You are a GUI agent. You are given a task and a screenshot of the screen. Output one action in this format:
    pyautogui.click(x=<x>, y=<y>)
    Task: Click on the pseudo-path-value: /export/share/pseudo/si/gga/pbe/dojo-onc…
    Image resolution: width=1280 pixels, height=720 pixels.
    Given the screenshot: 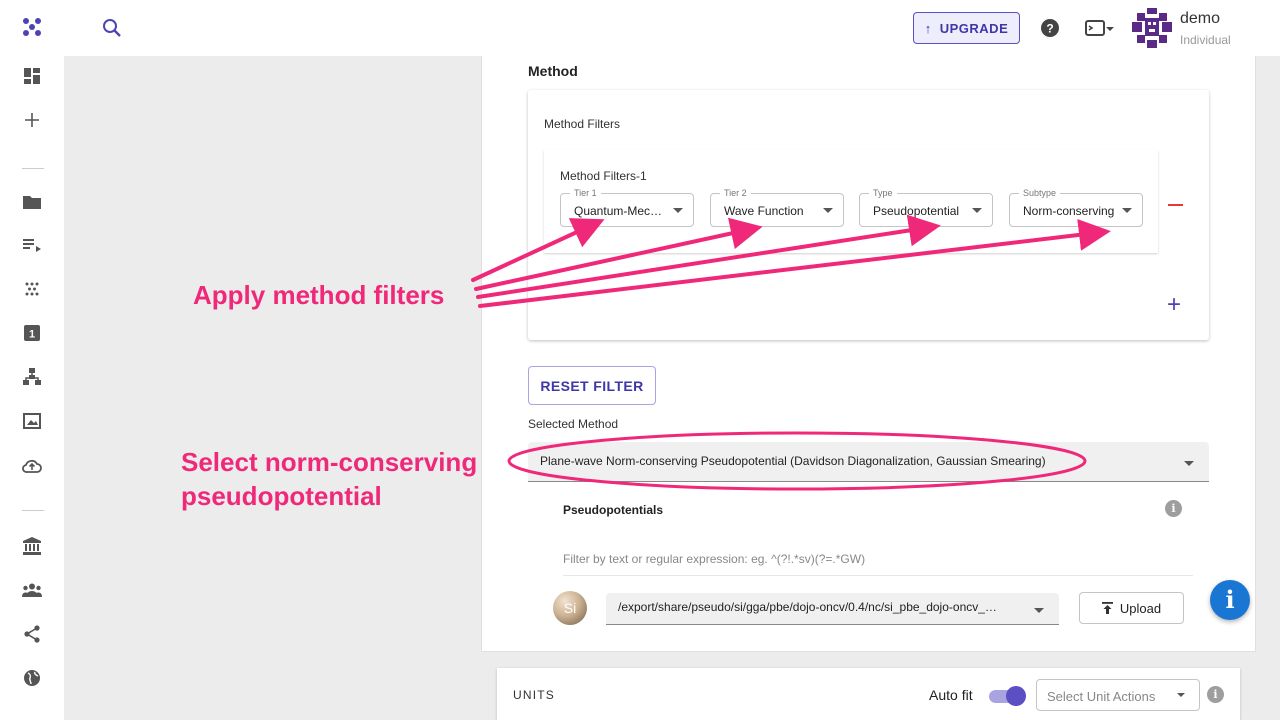 What is the action you would take?
    pyautogui.click(x=808, y=607)
    